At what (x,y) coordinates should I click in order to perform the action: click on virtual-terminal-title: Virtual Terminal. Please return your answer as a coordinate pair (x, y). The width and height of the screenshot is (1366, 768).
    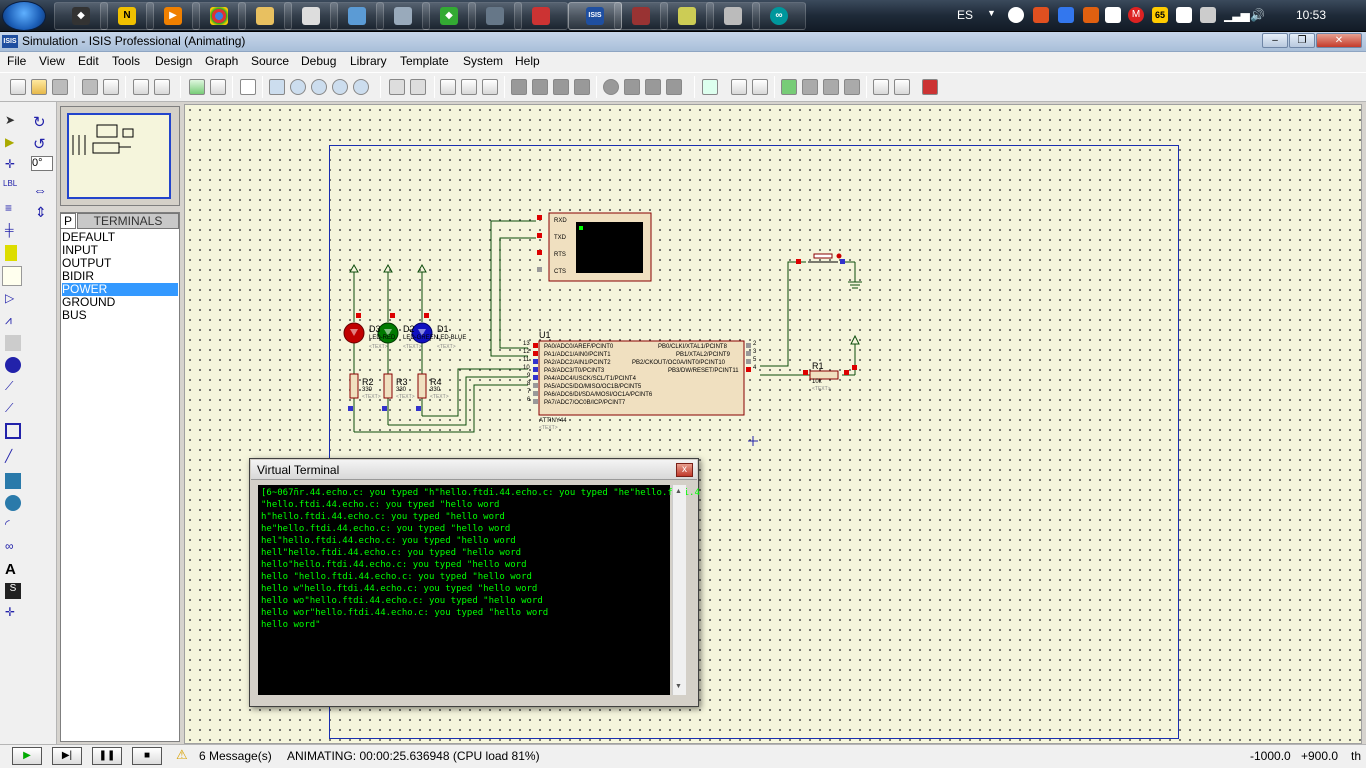
    Looking at the image, I should click on (298, 470).